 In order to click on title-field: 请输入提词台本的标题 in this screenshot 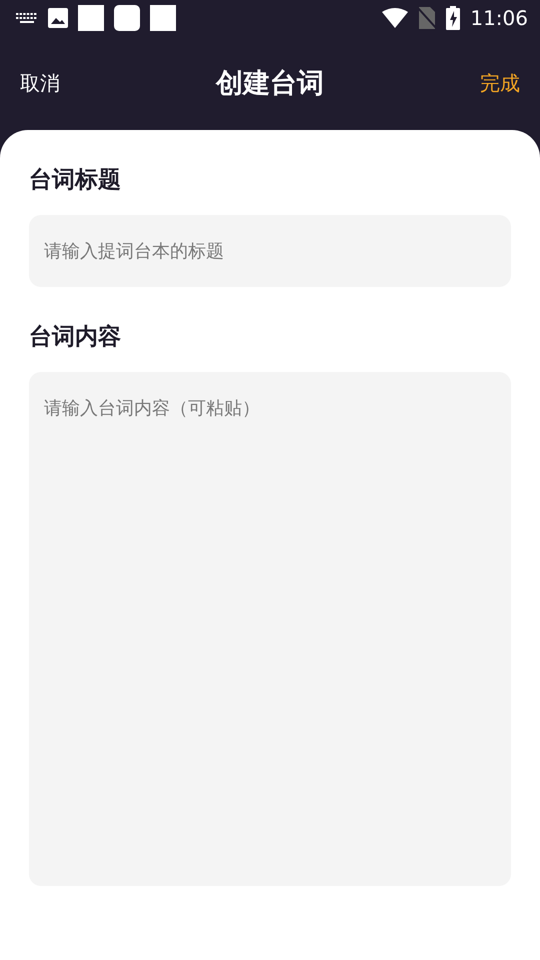, I will do `click(270, 251)`.